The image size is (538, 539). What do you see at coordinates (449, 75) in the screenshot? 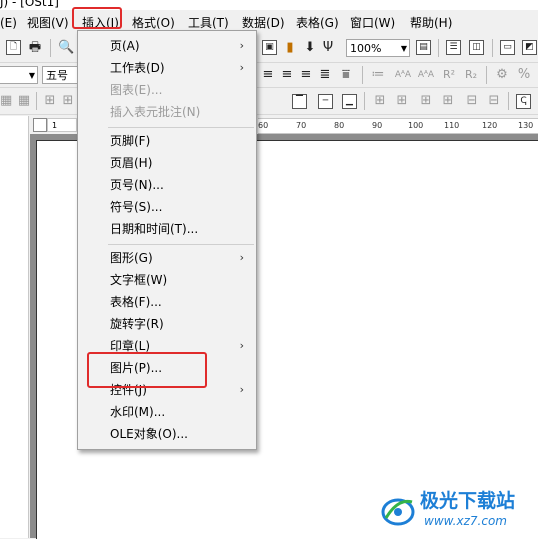
I see `superscript-icon: R²` at bounding box center [449, 75].